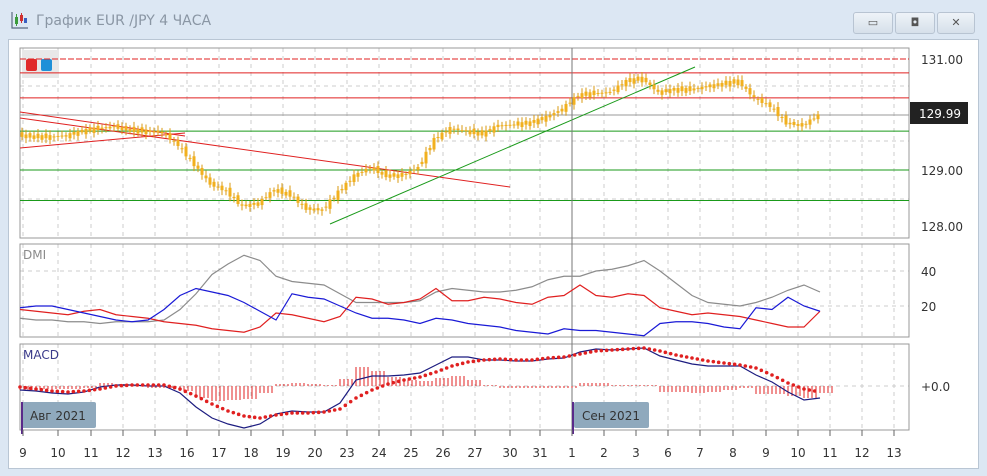  What do you see at coordinates (636, 453) in the screenshot?
I see `x-label: 3` at bounding box center [636, 453].